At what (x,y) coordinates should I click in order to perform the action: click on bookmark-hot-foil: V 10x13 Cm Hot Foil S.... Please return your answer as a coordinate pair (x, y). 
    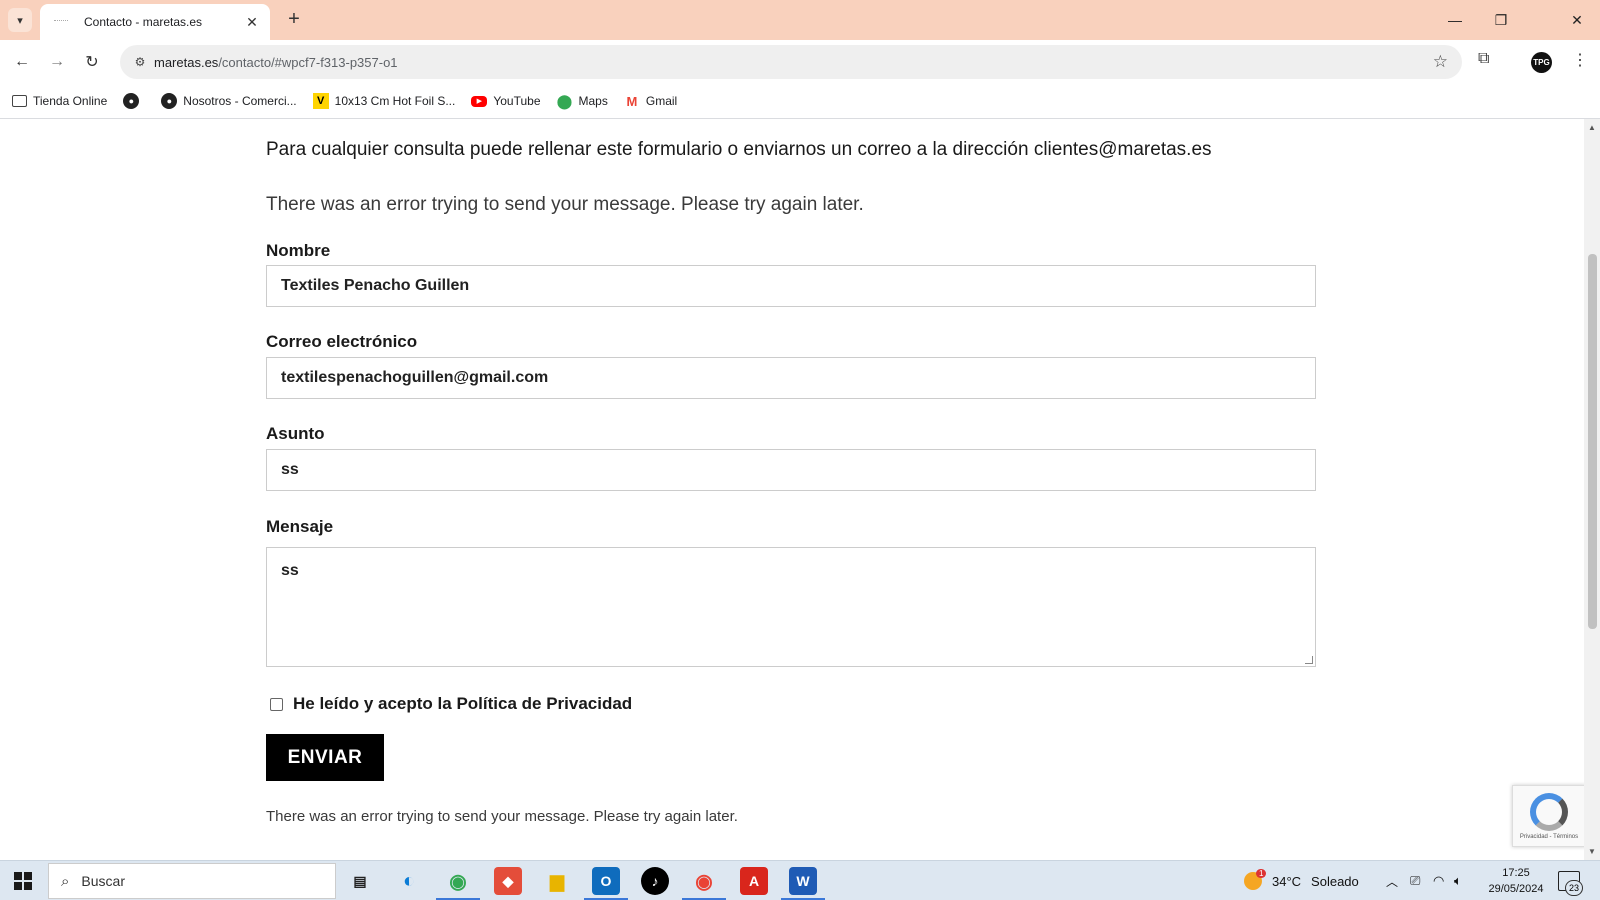
    Looking at the image, I should click on (384, 101).